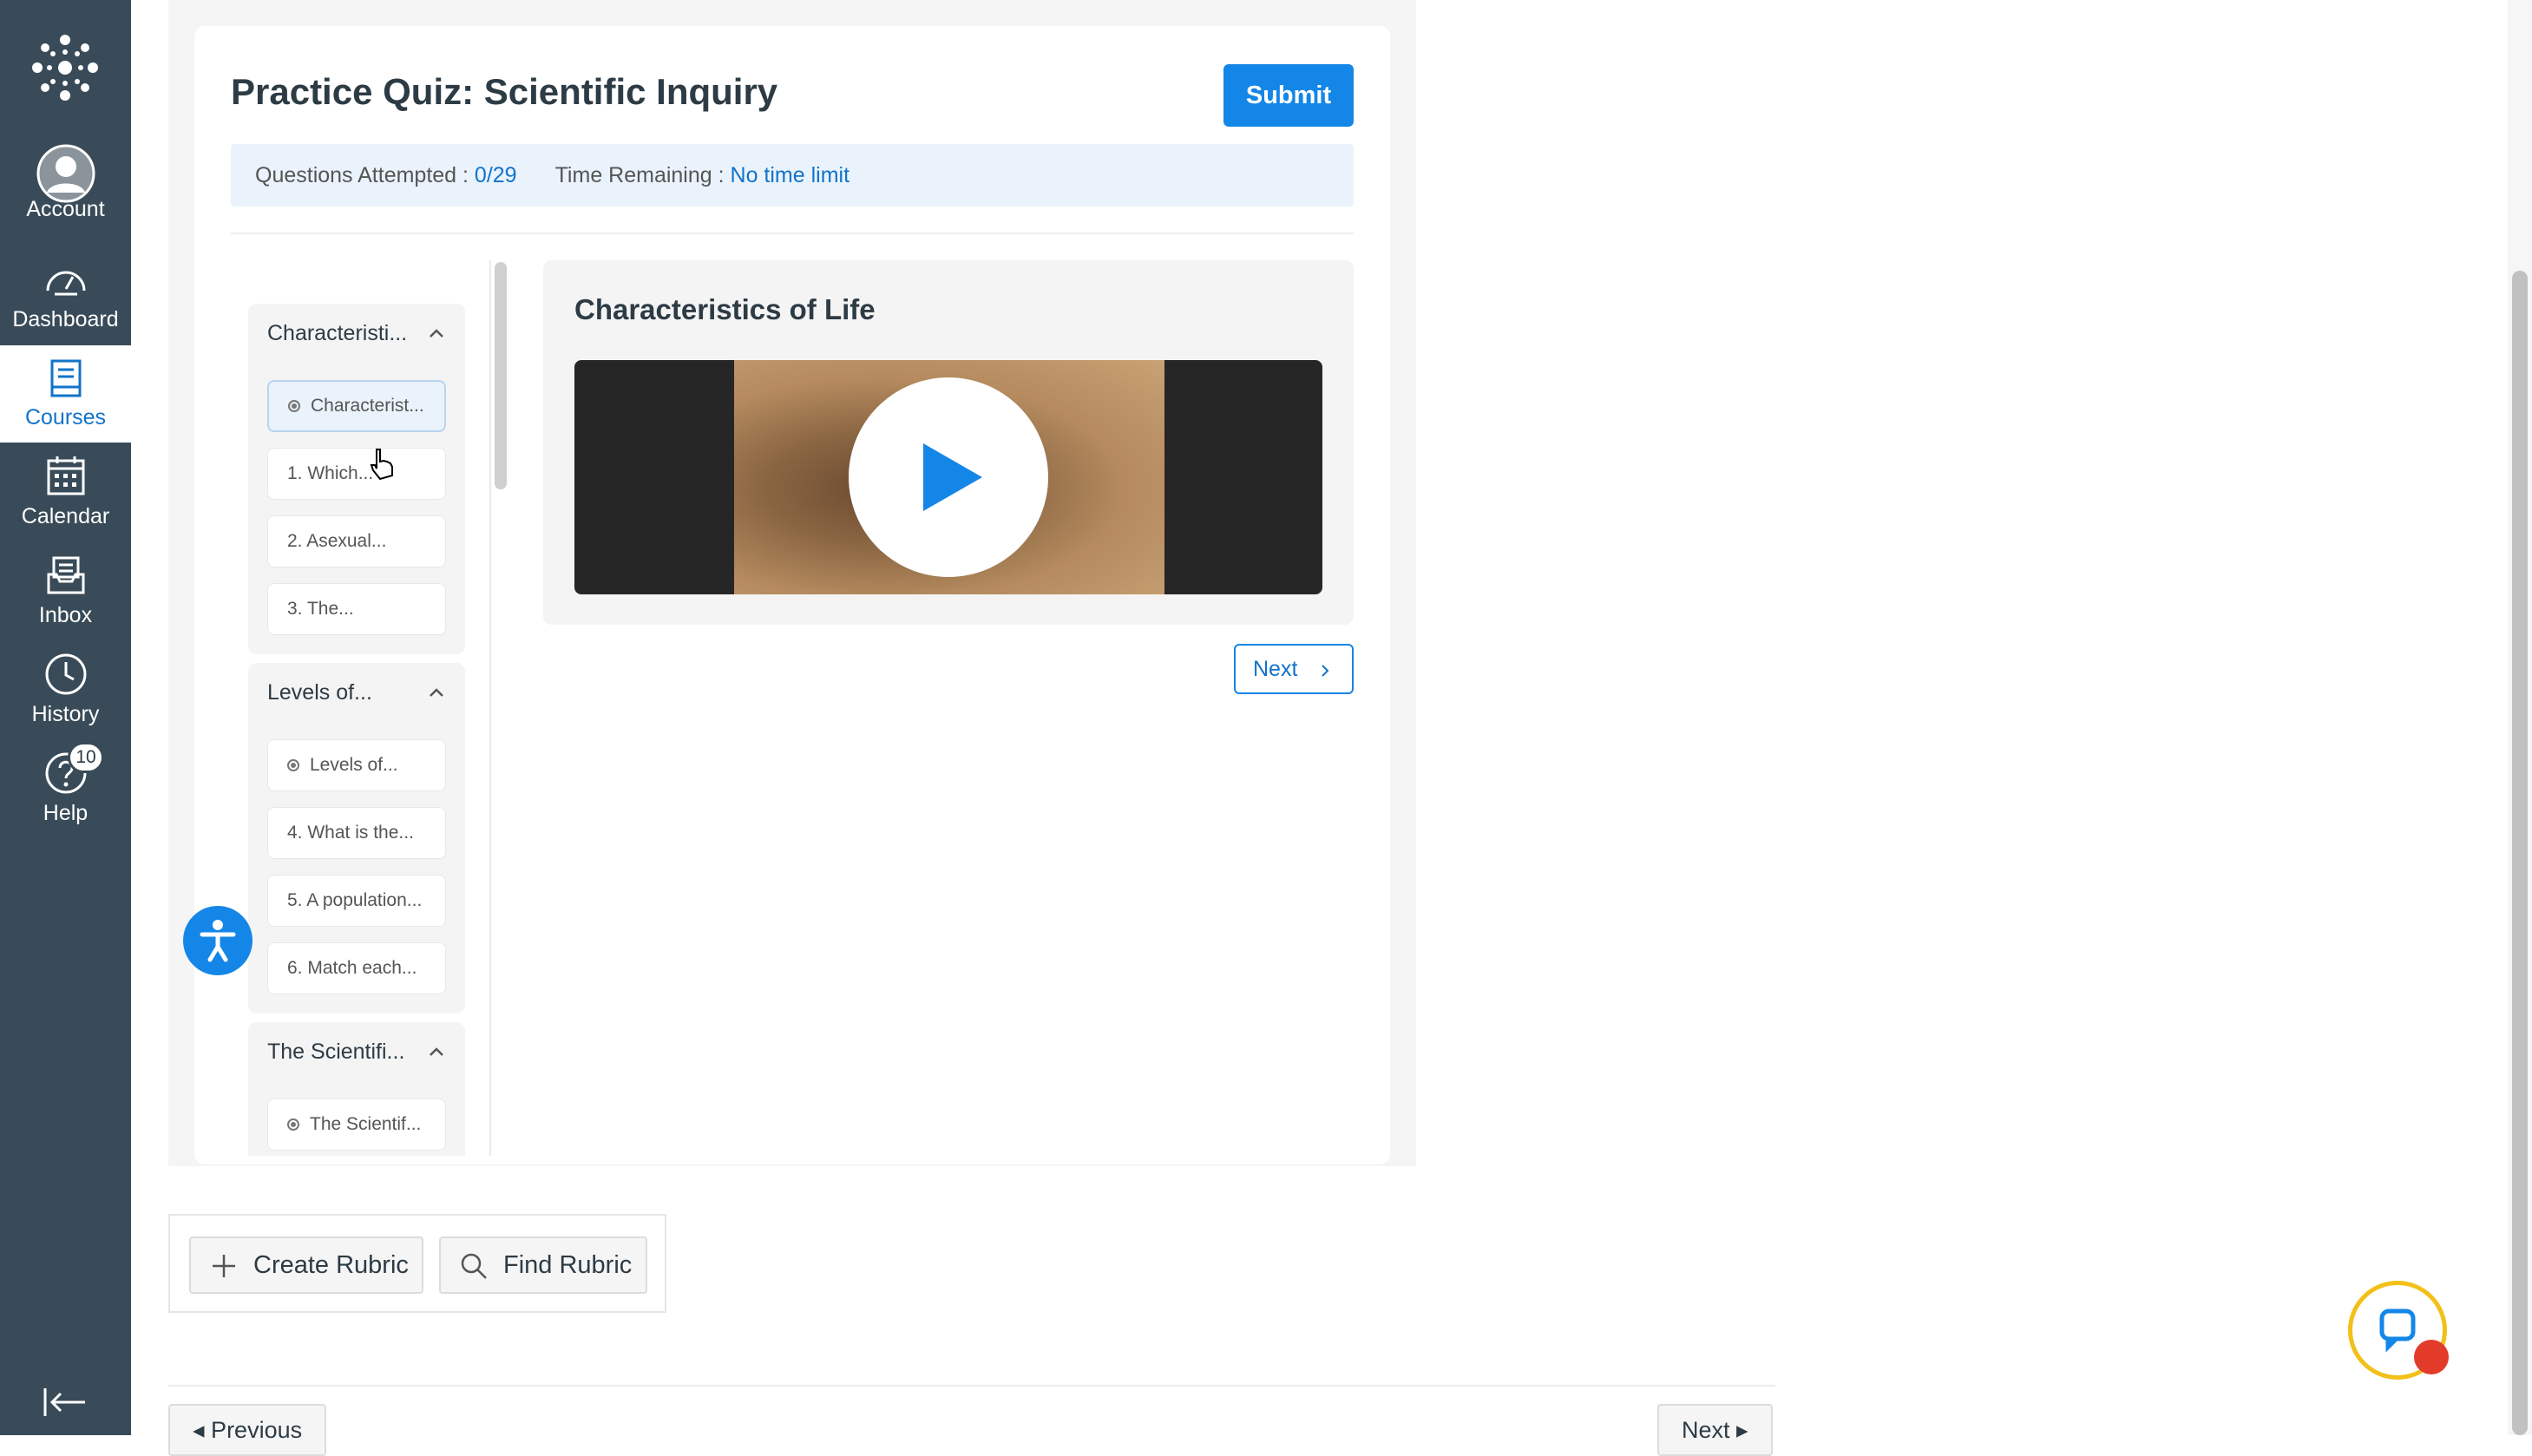 This screenshot has height=1456, width=2532. What do you see at coordinates (65, 67) in the screenshot?
I see `canvas-logo-icon` at bounding box center [65, 67].